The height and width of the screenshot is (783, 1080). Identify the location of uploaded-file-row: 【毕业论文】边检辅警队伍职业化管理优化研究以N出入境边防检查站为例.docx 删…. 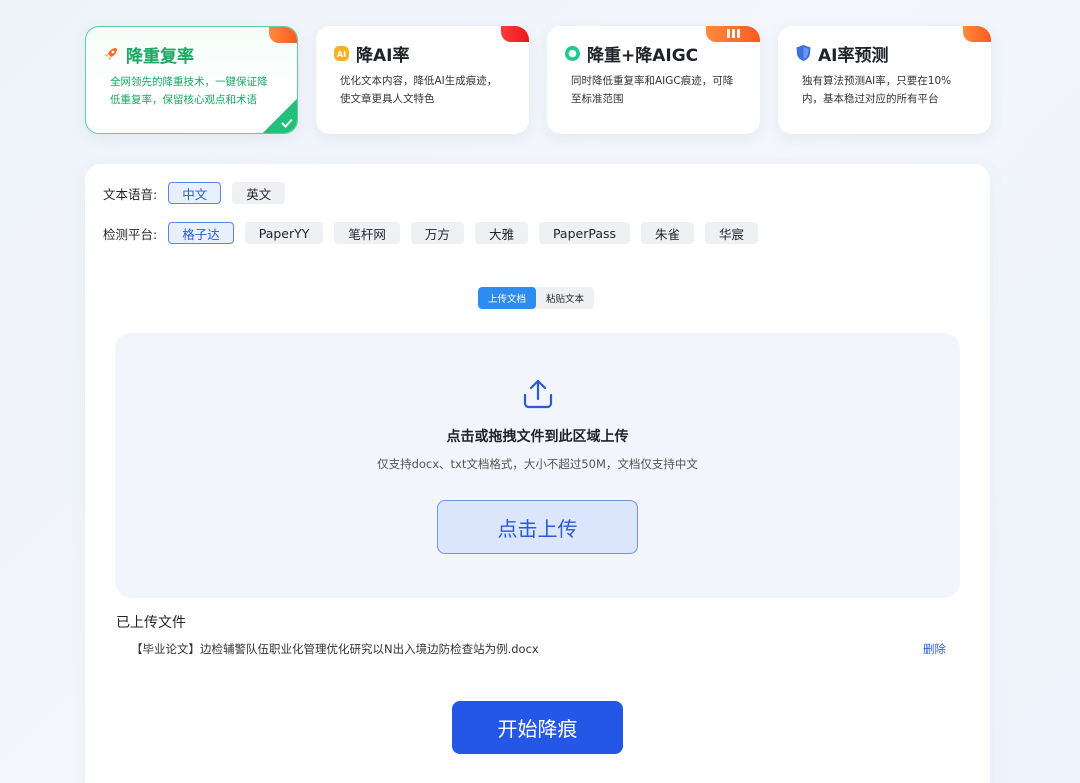
(538, 649).